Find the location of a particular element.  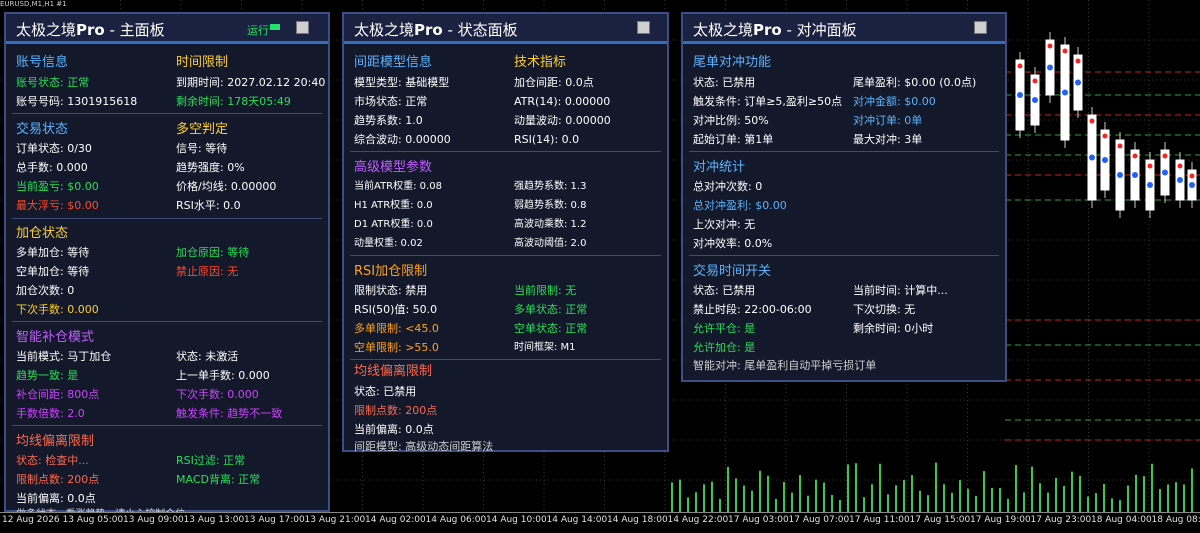

account-number: 账号号码: 1301915618 is located at coordinates (76, 101).